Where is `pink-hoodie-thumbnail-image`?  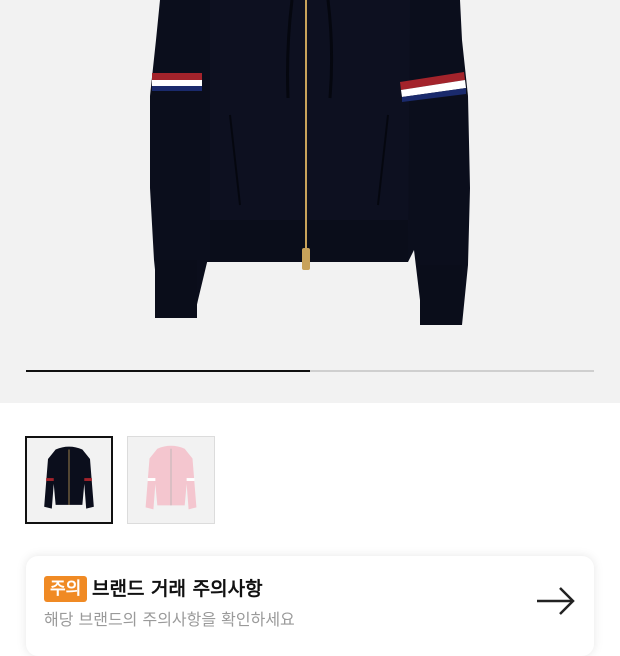
pink-hoodie-thumbnail-image is located at coordinates (171, 477).